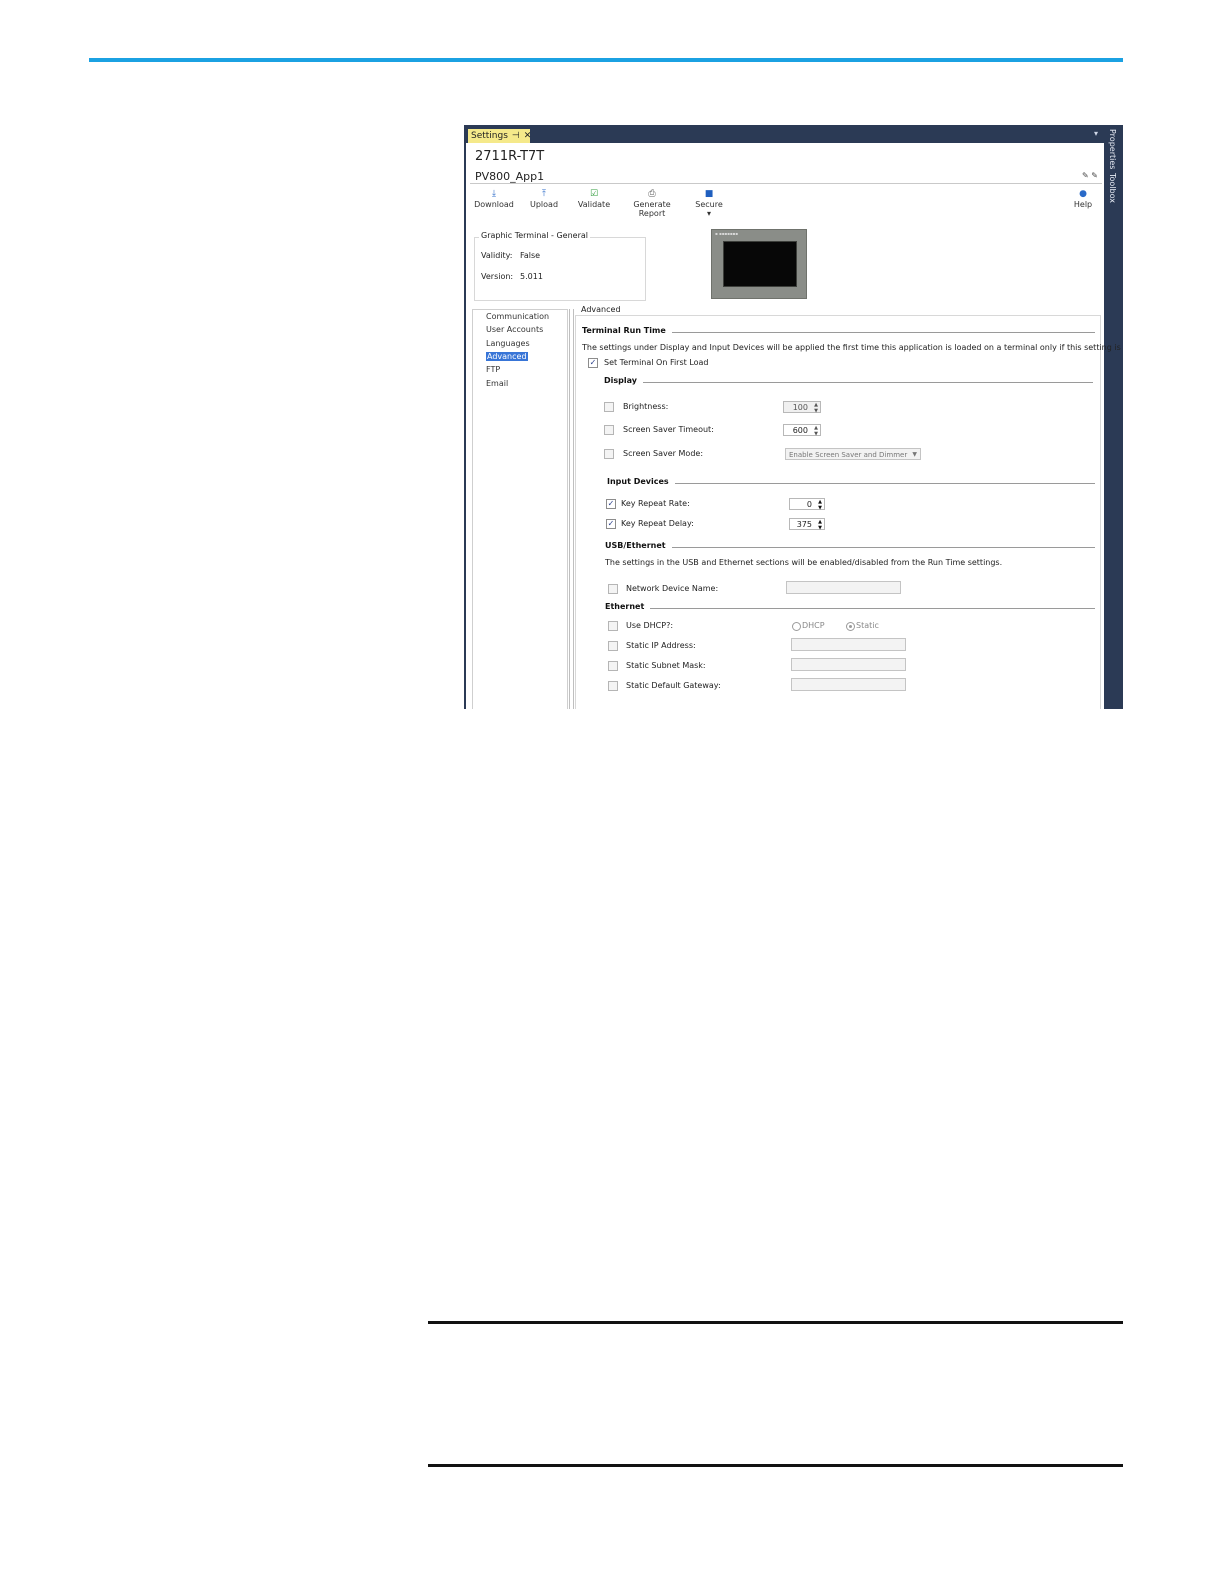 Image resolution: width=1224 pixels, height=1584 pixels. Describe the element at coordinates (1083, 204) in the screenshot. I see `help-label: Help` at that location.